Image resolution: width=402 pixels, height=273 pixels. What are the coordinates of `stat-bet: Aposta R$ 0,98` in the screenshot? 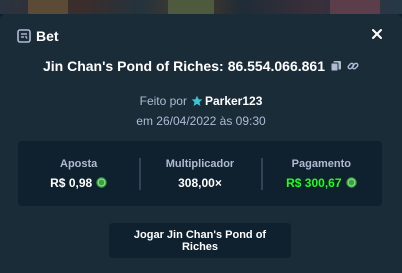 It's located at (78, 173).